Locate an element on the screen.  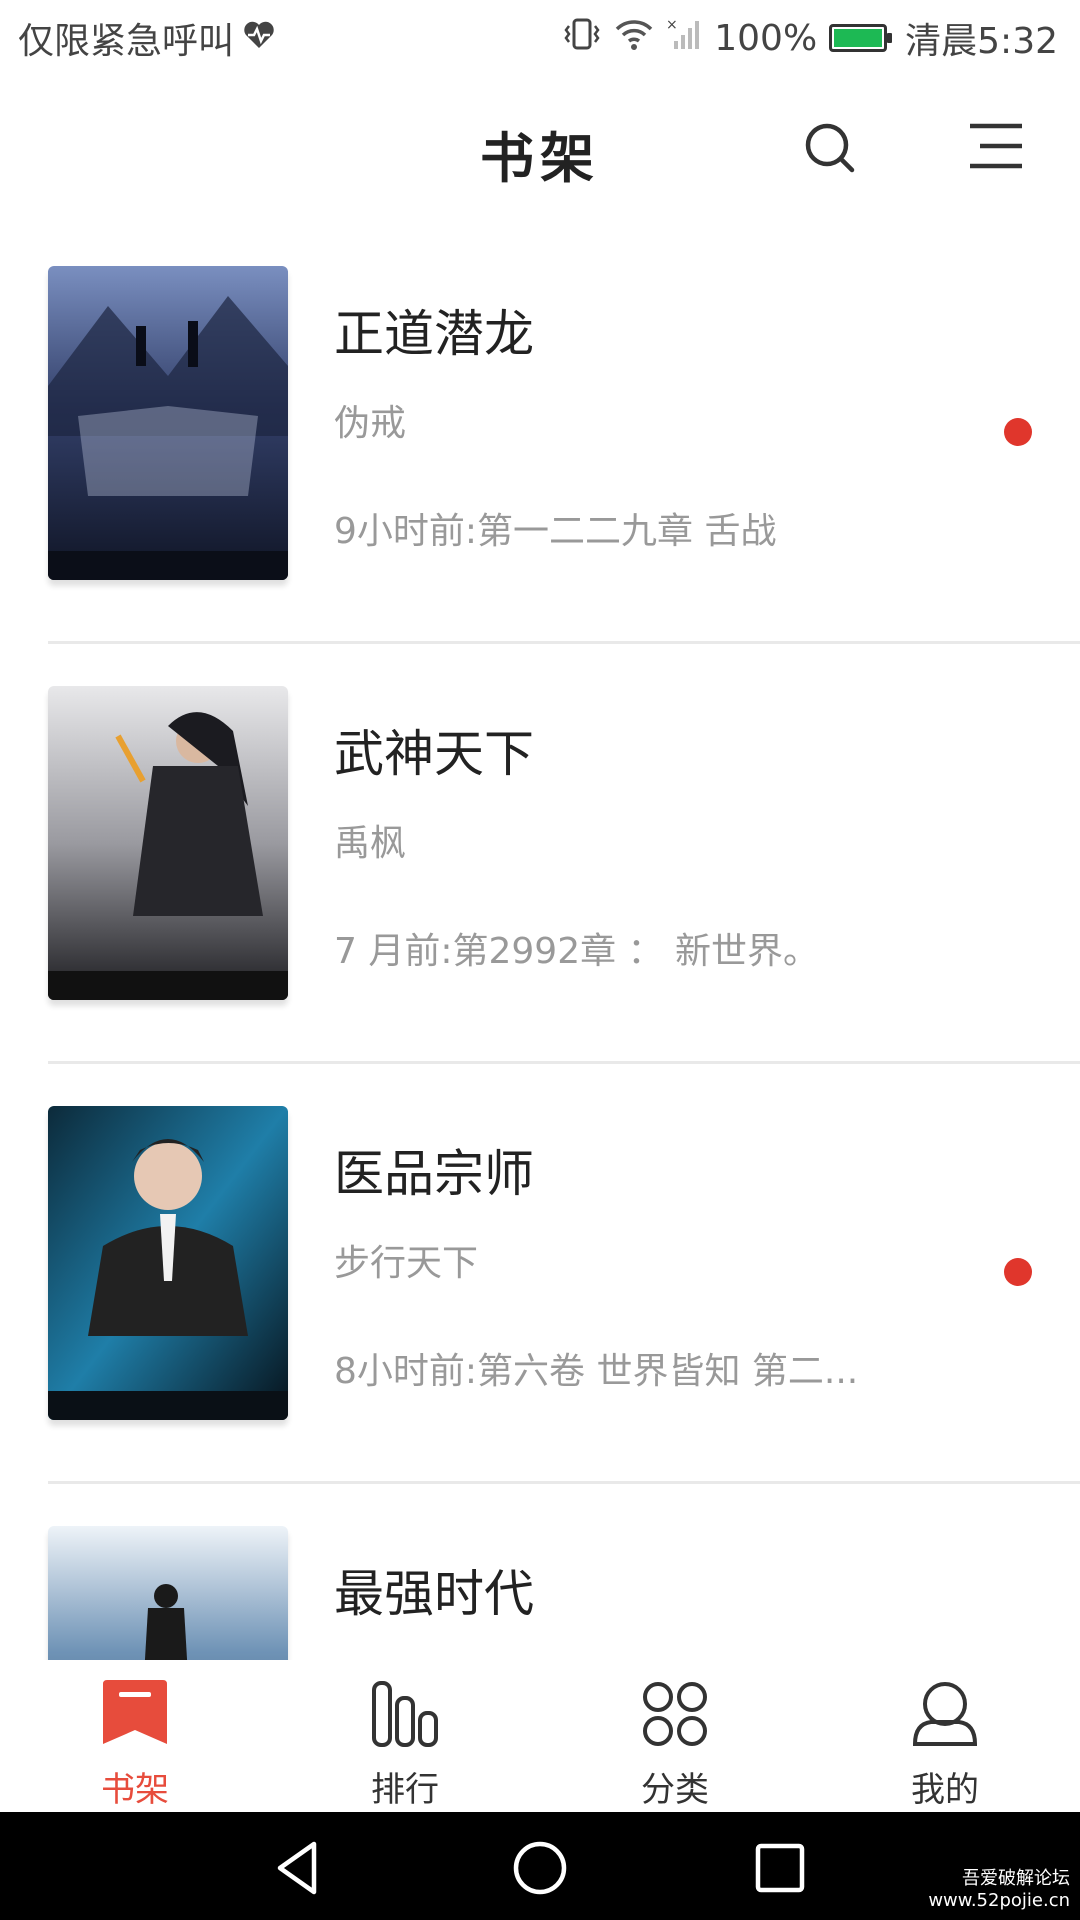
recents-button is located at coordinates (780, 1868).